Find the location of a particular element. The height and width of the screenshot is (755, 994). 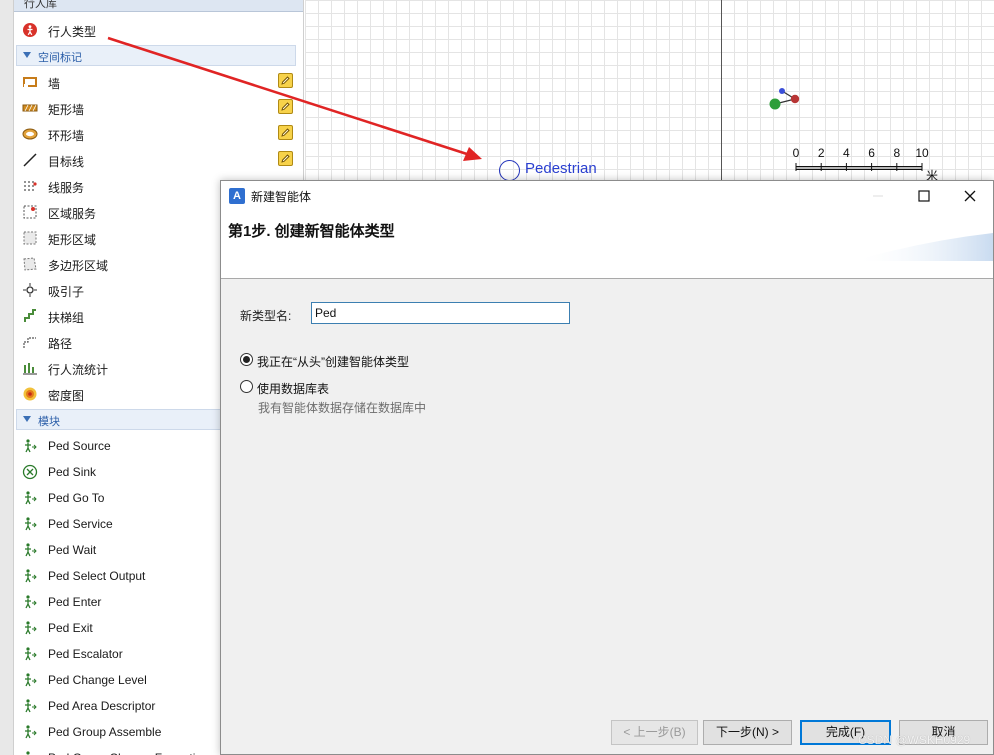

radio-label: 我正在“从头”创建智能体类型 is located at coordinates (333, 362).